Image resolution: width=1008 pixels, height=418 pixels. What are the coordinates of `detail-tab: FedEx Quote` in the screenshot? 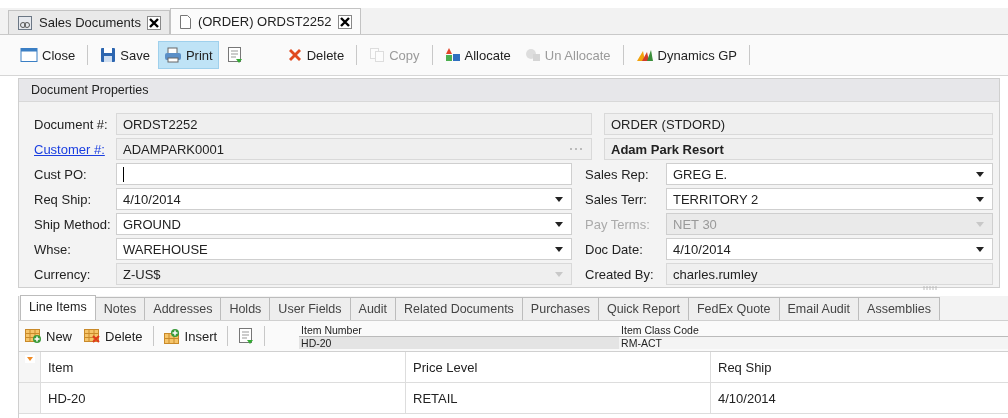 It's located at (733, 308).